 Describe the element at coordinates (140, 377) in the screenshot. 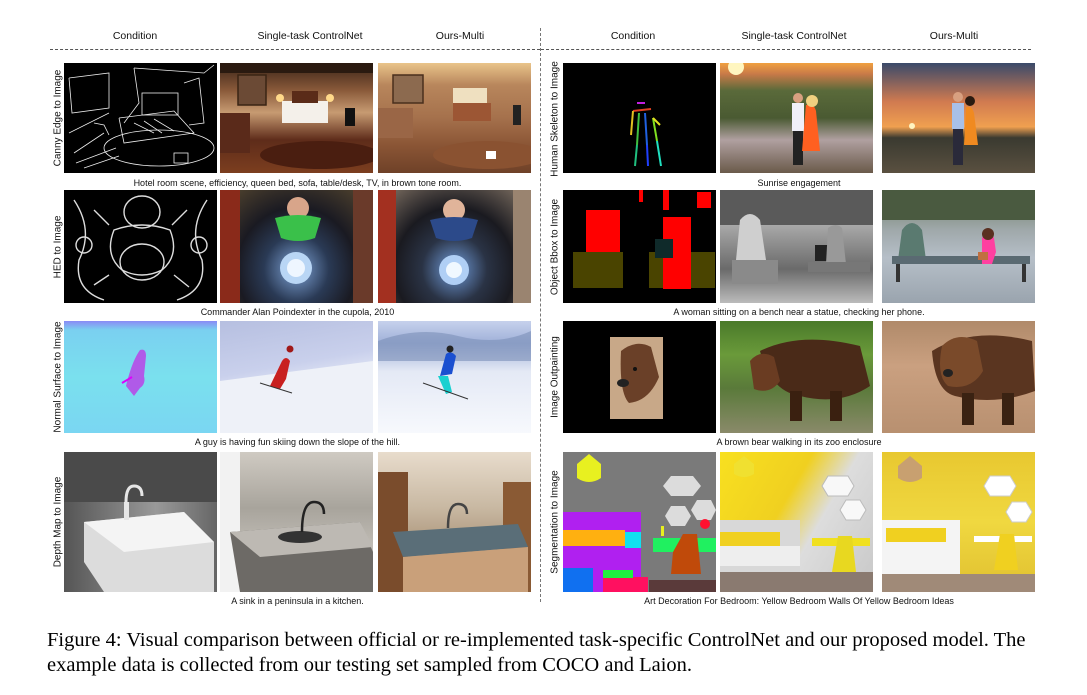

I see `image-normal-condition` at that location.